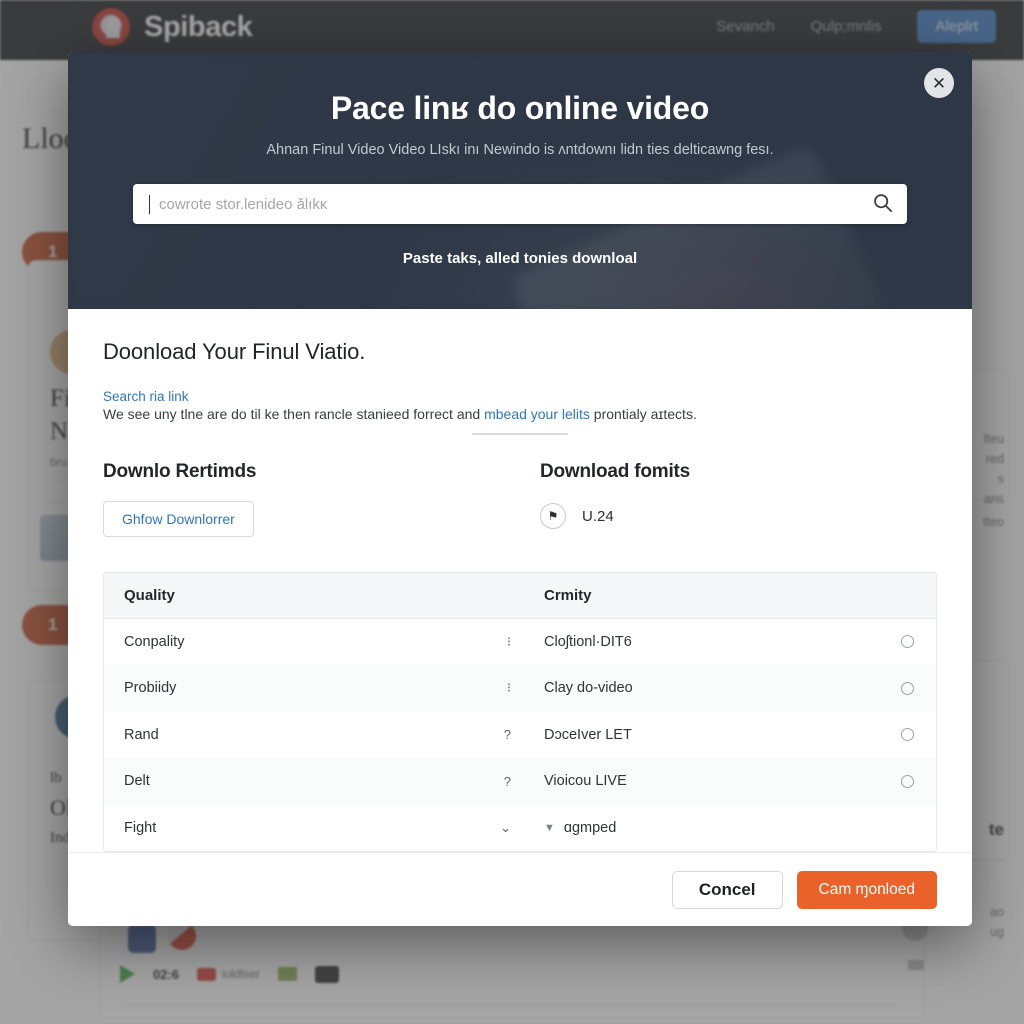 The image size is (1024, 1024). I want to click on search-via-link: Search ria link, so click(520, 396).